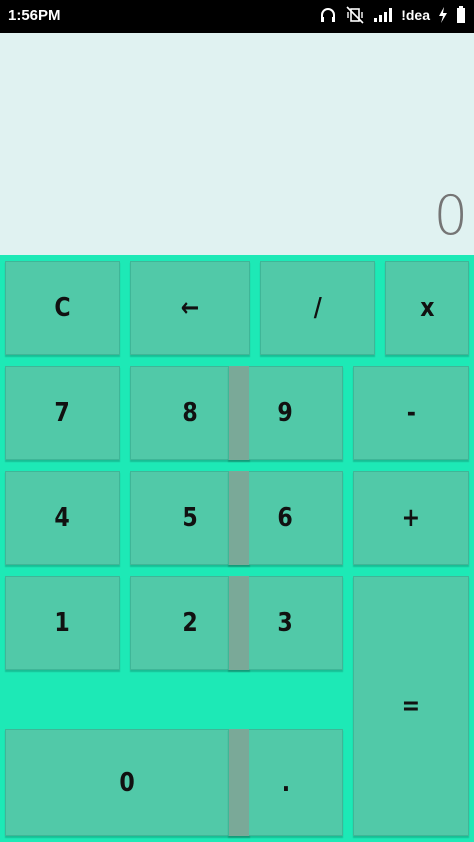  What do you see at coordinates (355, 15) in the screenshot?
I see `vibrate-off-icon` at bounding box center [355, 15].